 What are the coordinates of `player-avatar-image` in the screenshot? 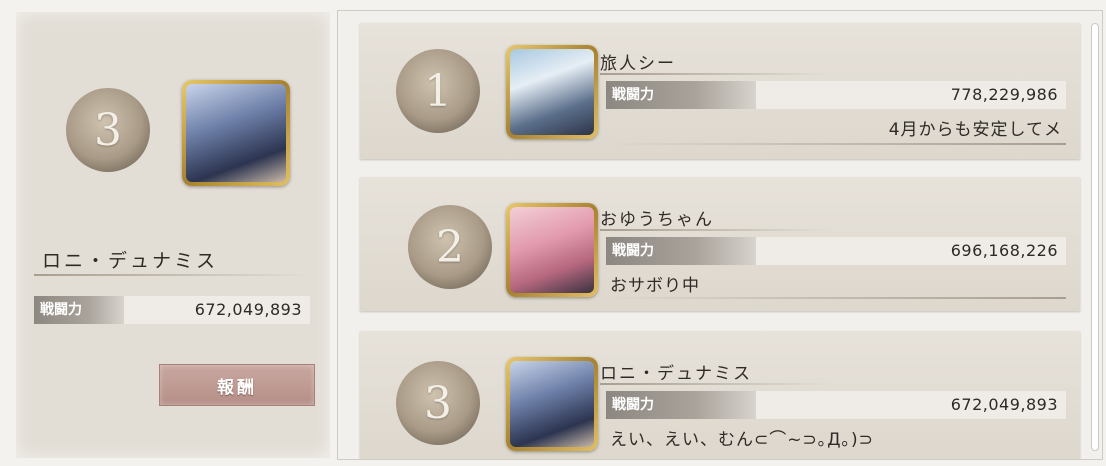 It's located at (236, 133).